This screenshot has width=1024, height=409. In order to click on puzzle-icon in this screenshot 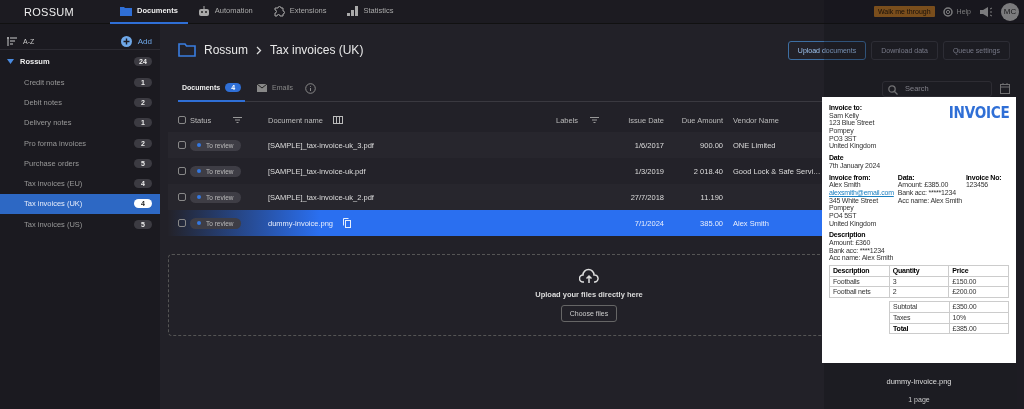, I will do `click(278, 10)`.